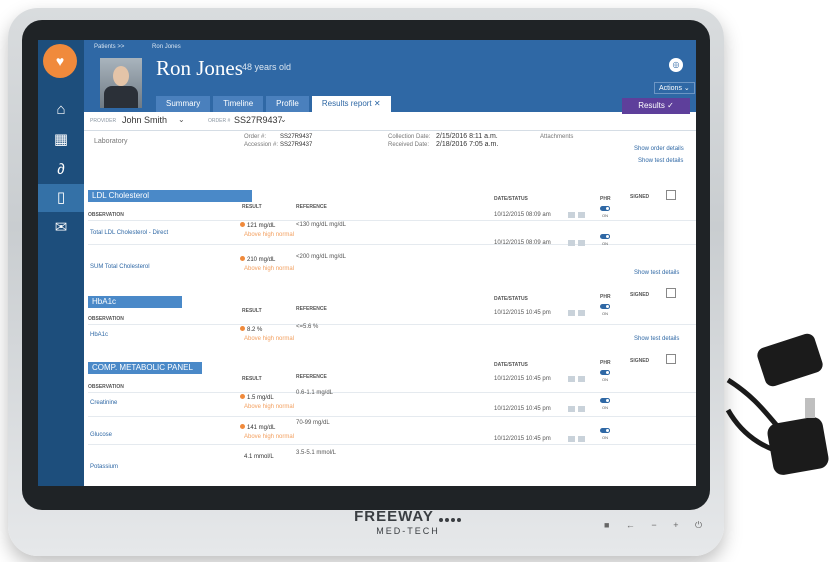 This screenshot has height=562, width=836. What do you see at coordinates (777, 404) in the screenshot?
I see `power-cable-icon` at bounding box center [777, 404].